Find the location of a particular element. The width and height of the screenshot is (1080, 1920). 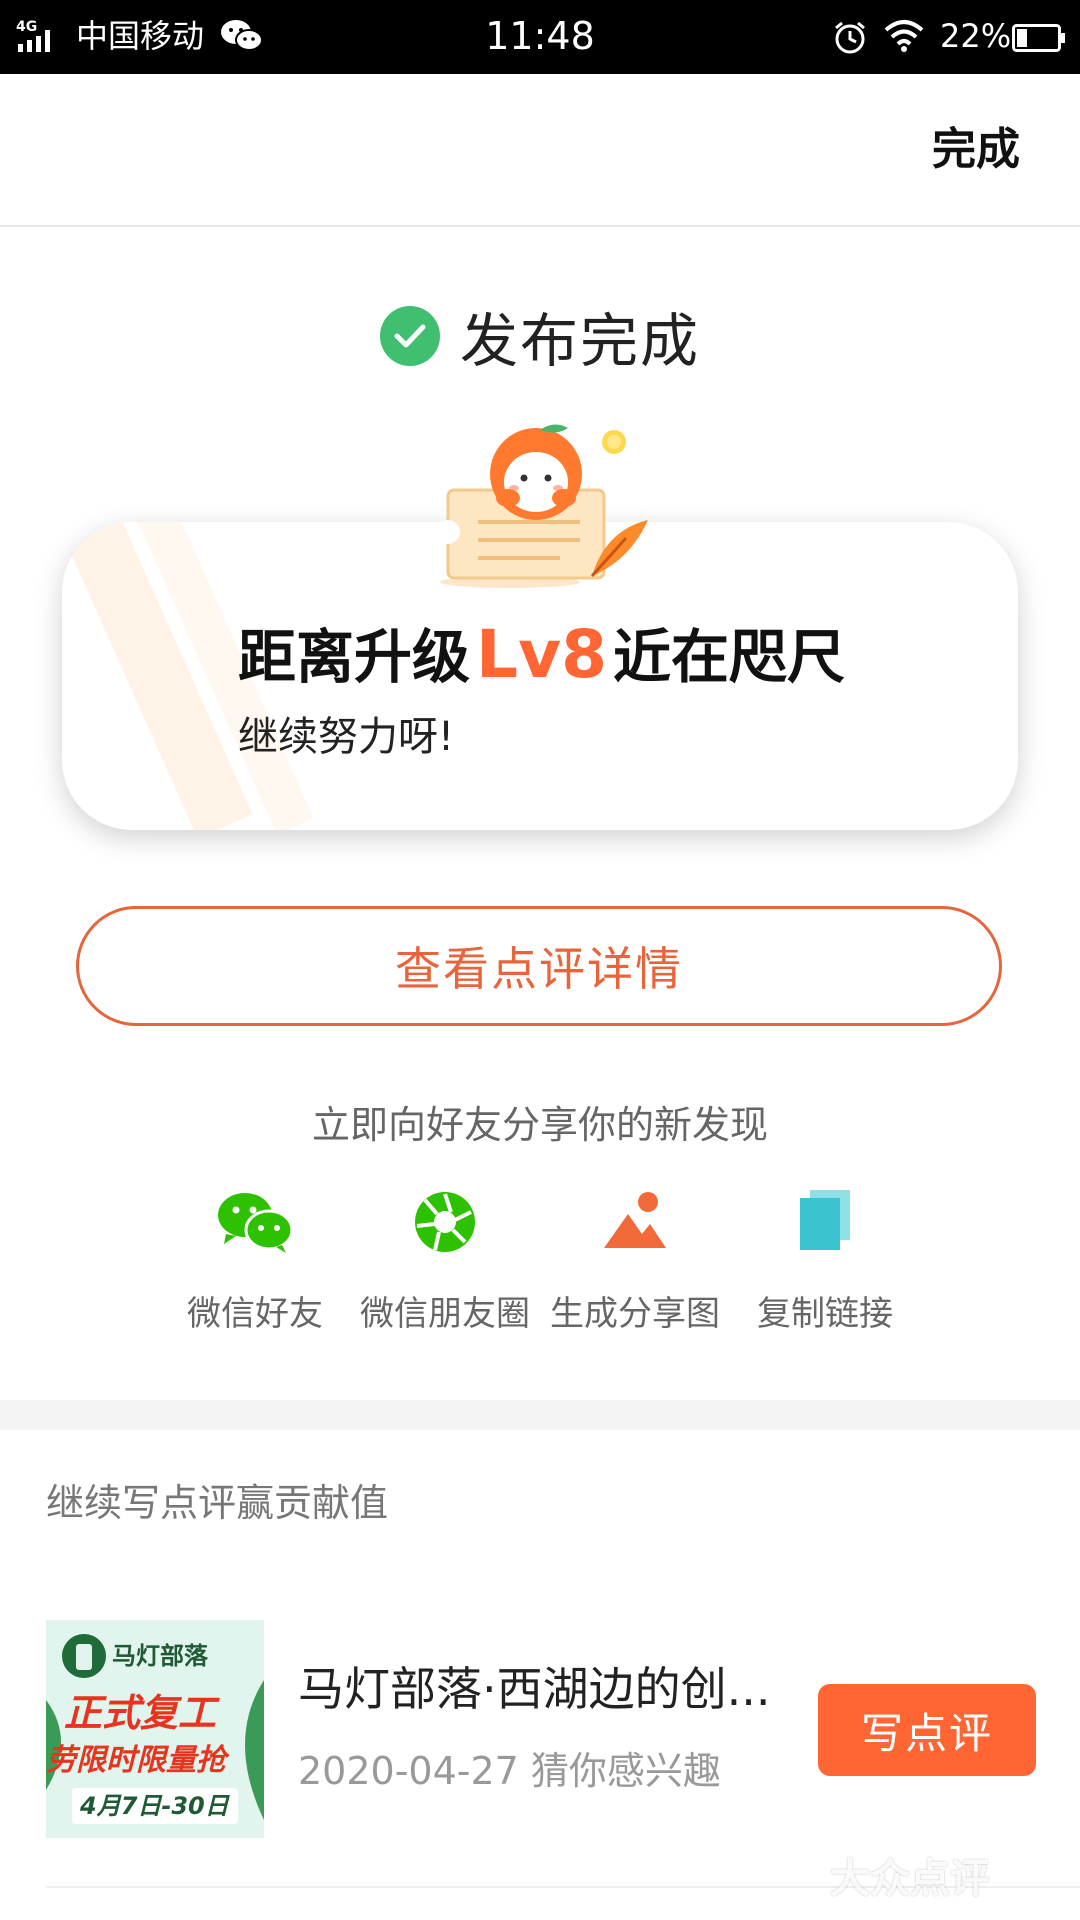

level-badge: Lv8 is located at coordinates (542, 654).